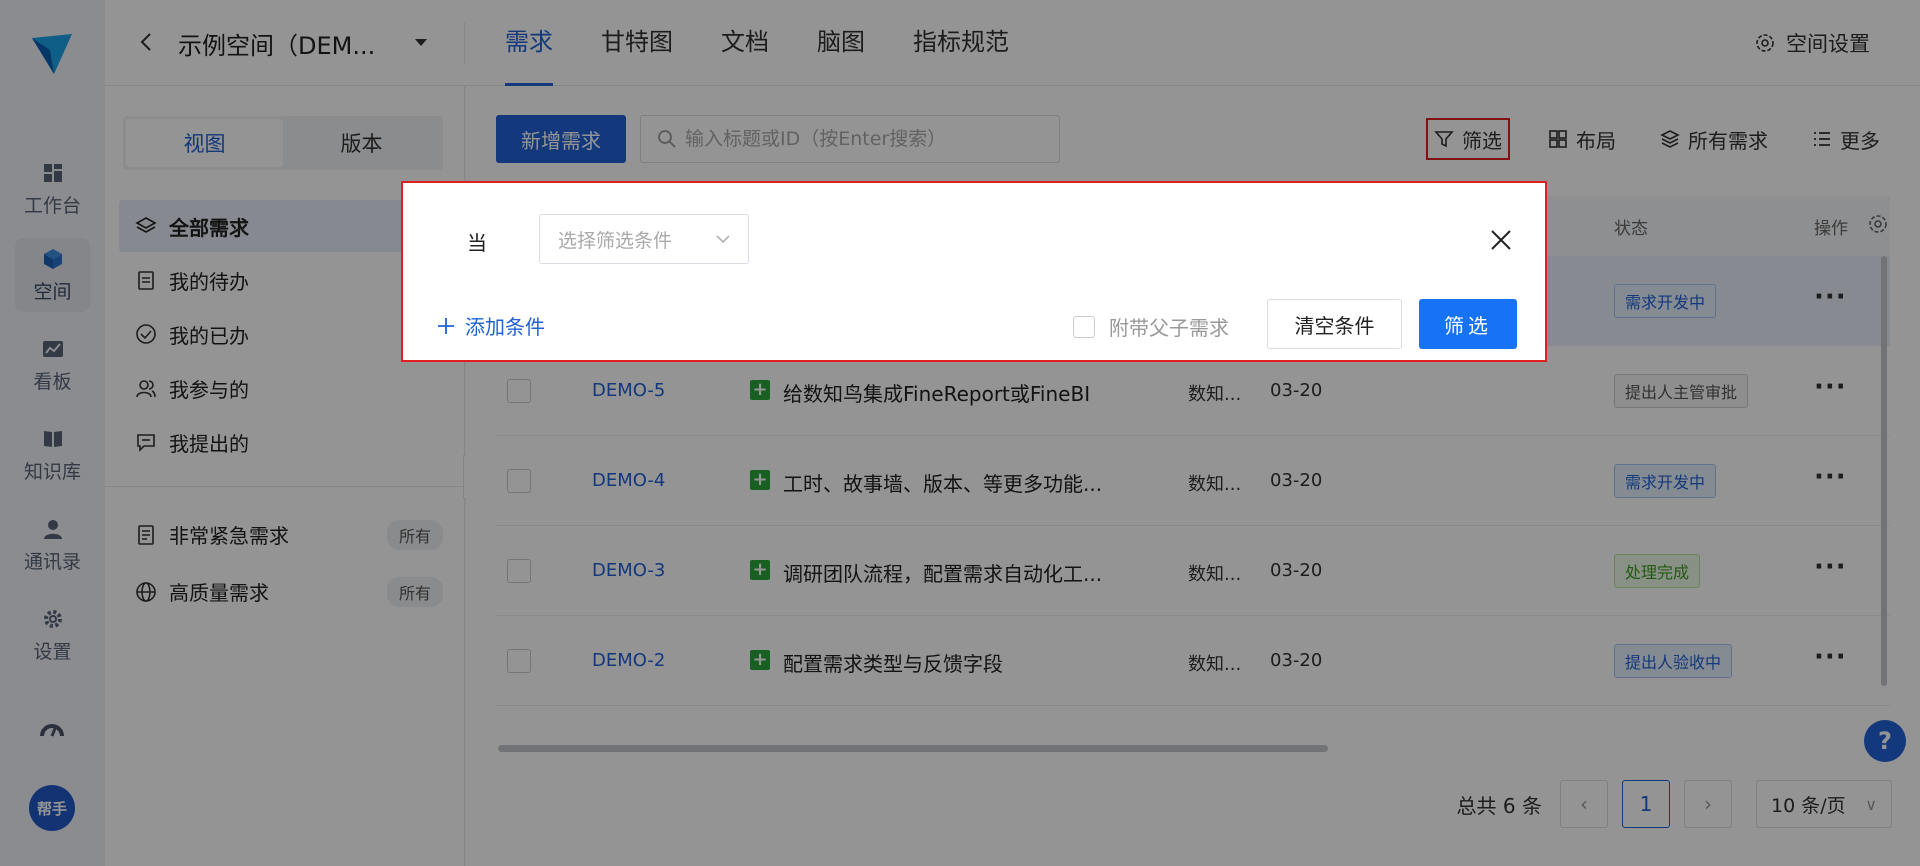 This screenshot has height=866, width=1920. Describe the element at coordinates (1084, 326) in the screenshot. I see `attach-parent-child-checkbox` at that location.